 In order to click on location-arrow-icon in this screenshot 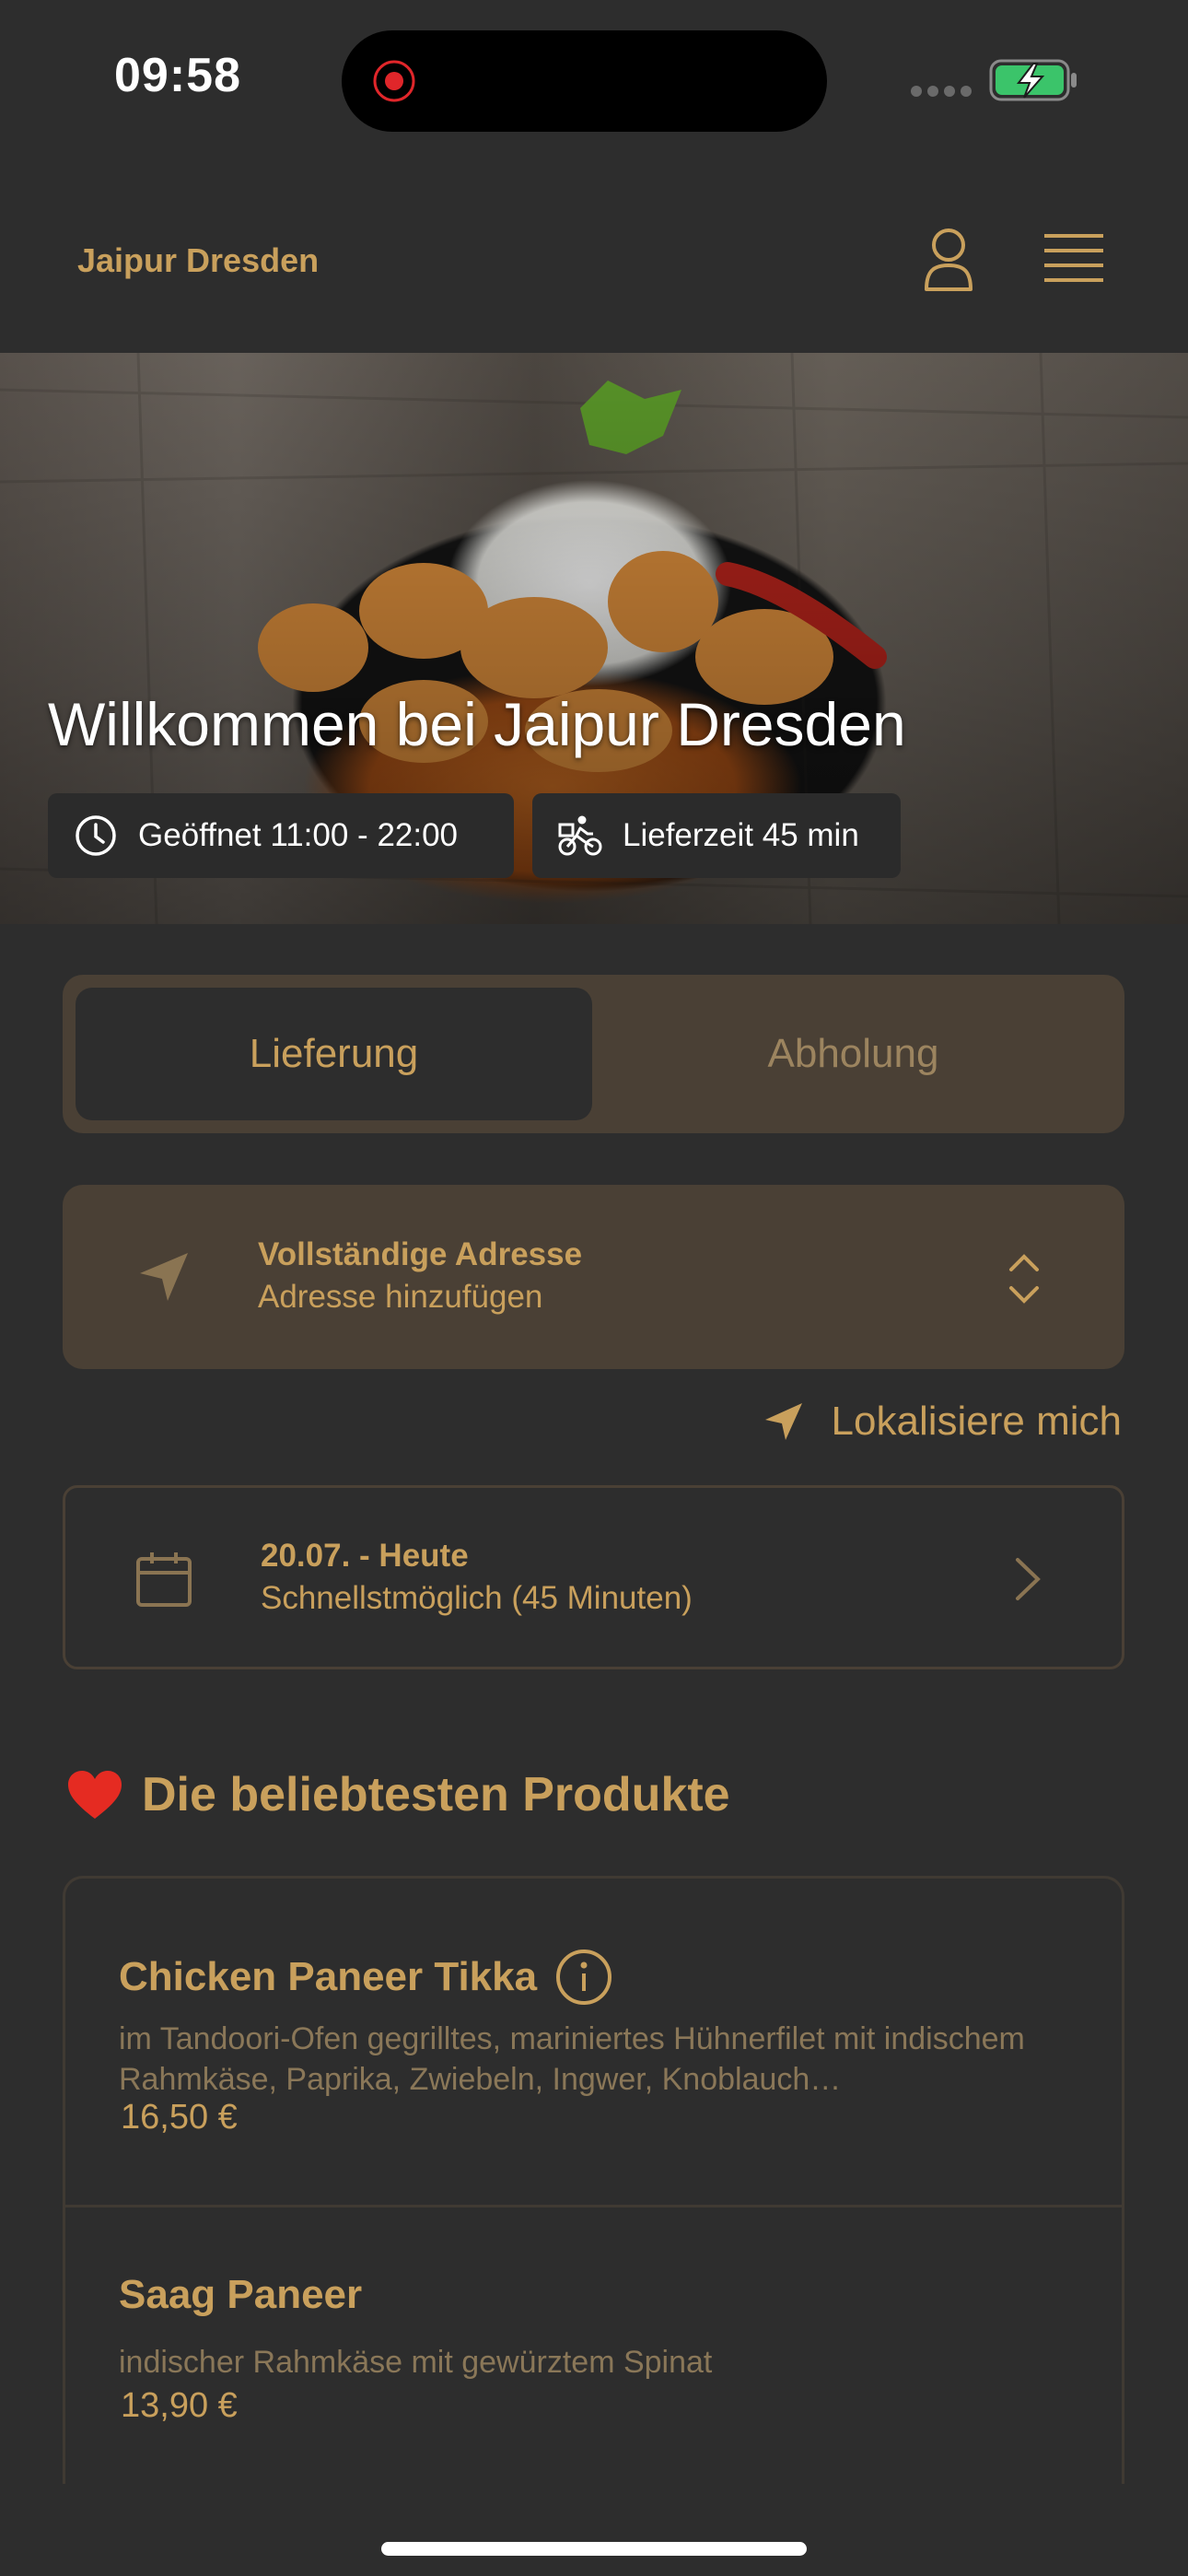, I will do `click(783, 1421)`.